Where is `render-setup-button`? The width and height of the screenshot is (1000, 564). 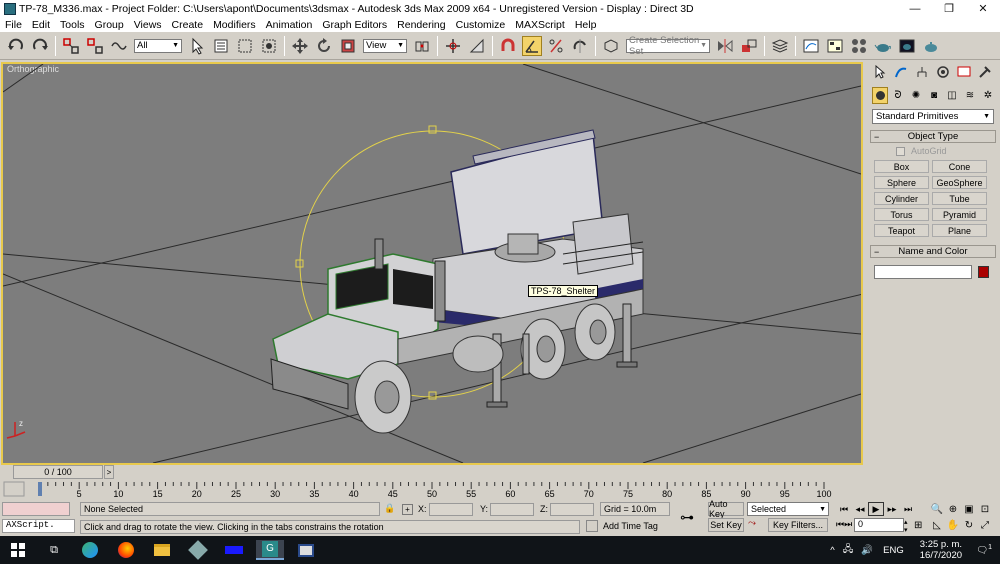 render-setup-button is located at coordinates (883, 46).